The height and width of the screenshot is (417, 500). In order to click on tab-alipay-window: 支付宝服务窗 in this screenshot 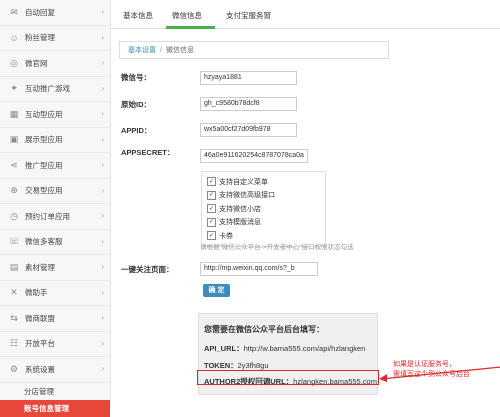, I will do `click(248, 15)`.